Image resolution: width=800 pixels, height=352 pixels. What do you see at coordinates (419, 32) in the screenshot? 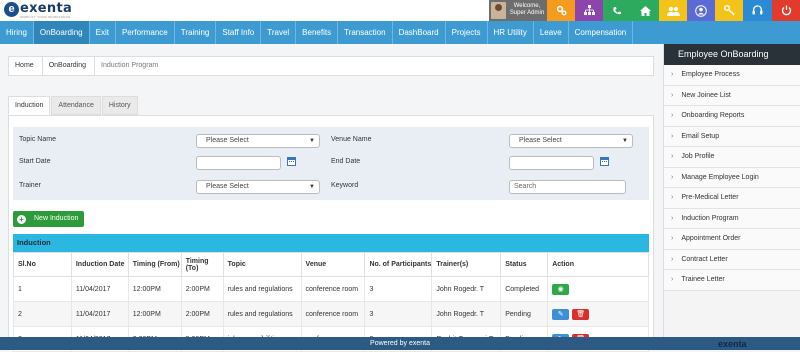
I see `nav-dashboard: DashBoard` at bounding box center [419, 32].